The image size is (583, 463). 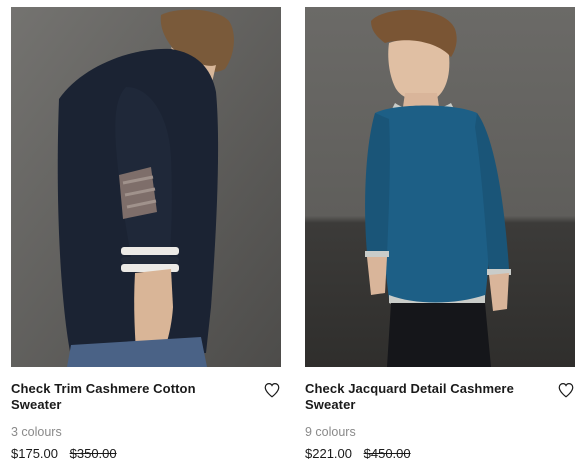 I want to click on sale-price: $175.00, so click(x=34, y=453).